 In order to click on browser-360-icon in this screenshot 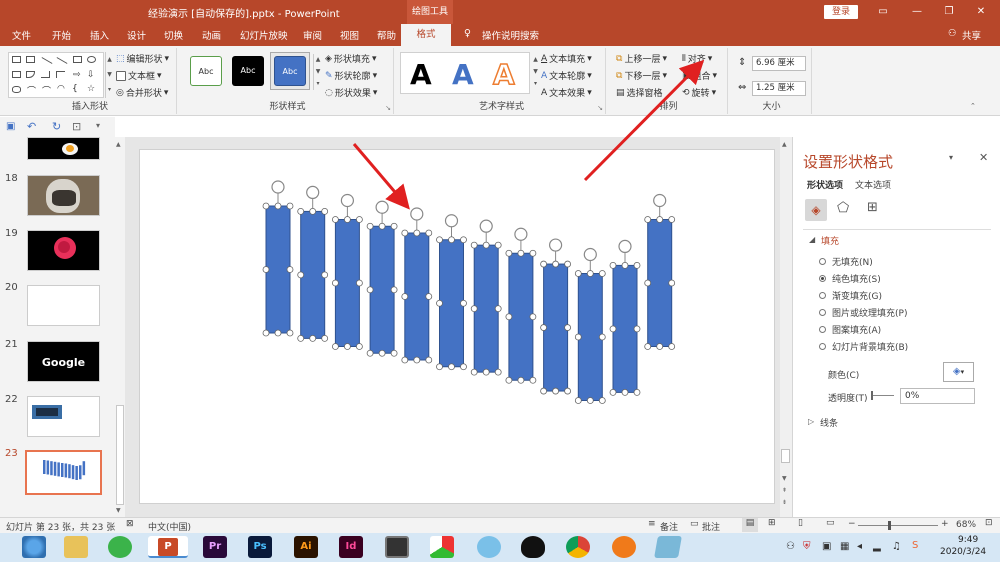, I will do `click(34, 547)`.